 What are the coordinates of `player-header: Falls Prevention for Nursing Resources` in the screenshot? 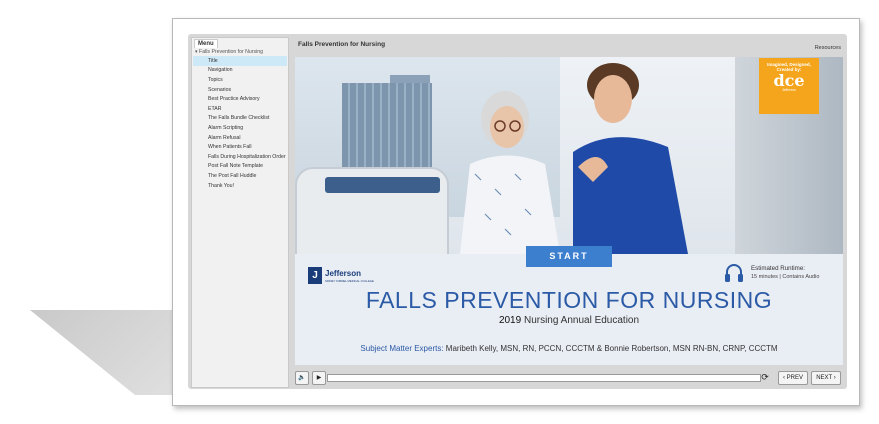 It's located at (569, 47).